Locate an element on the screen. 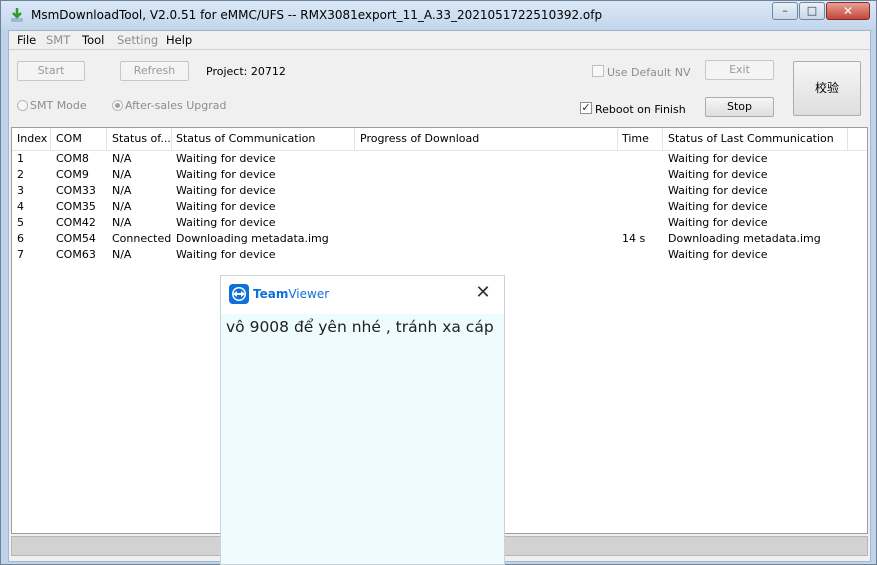 This screenshot has width=877, height=565. cell-com: COM8 is located at coordinates (72, 158).